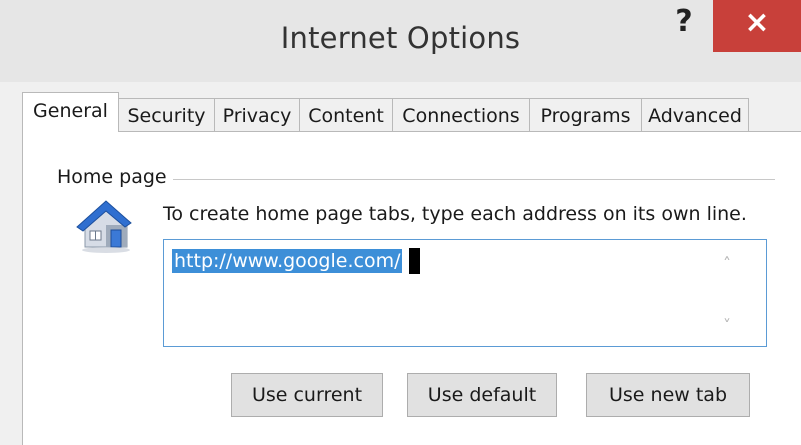 Image resolution: width=801 pixels, height=445 pixels. Describe the element at coordinates (474, 179) in the screenshot. I see `section-divider` at that location.